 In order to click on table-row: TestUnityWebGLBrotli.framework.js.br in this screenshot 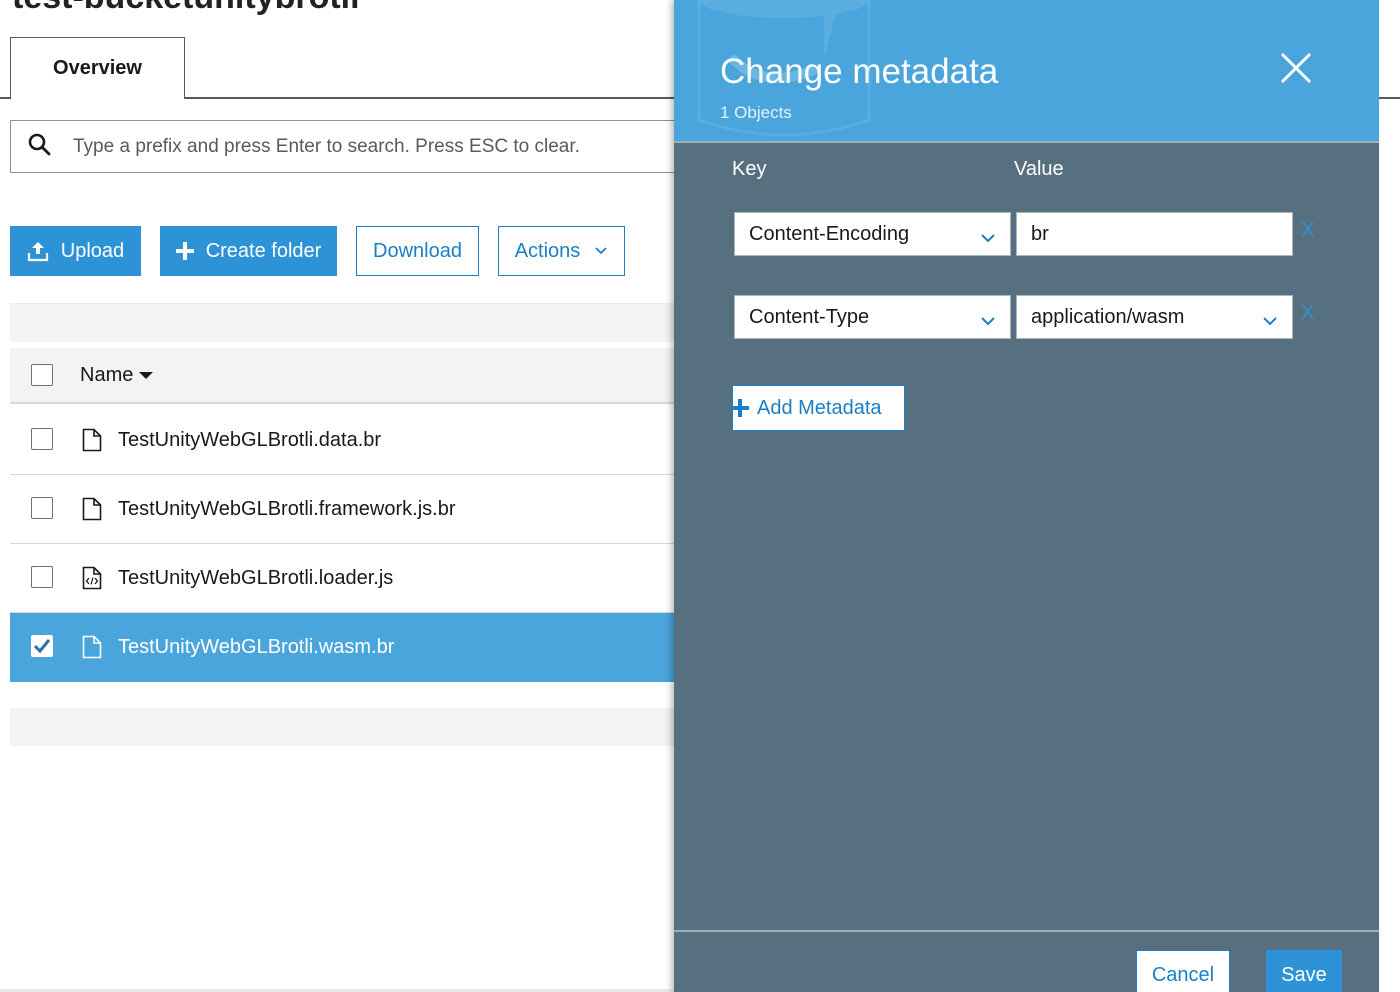, I will do `click(350, 509)`.